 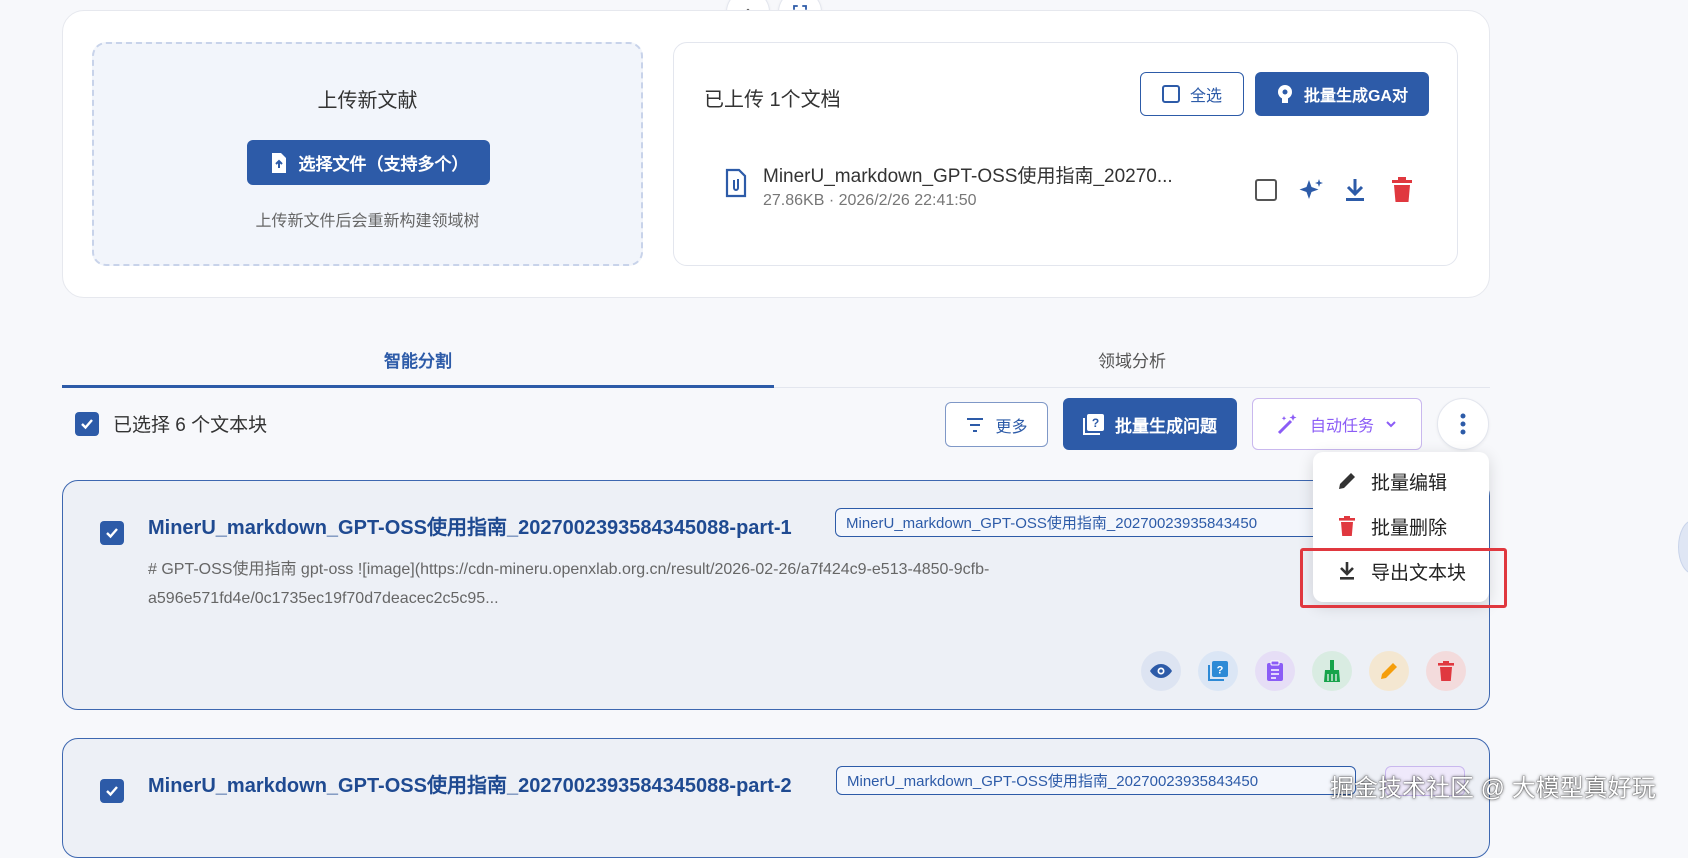 I want to click on auto-tasks-button: 自动任务, so click(x=1337, y=424).